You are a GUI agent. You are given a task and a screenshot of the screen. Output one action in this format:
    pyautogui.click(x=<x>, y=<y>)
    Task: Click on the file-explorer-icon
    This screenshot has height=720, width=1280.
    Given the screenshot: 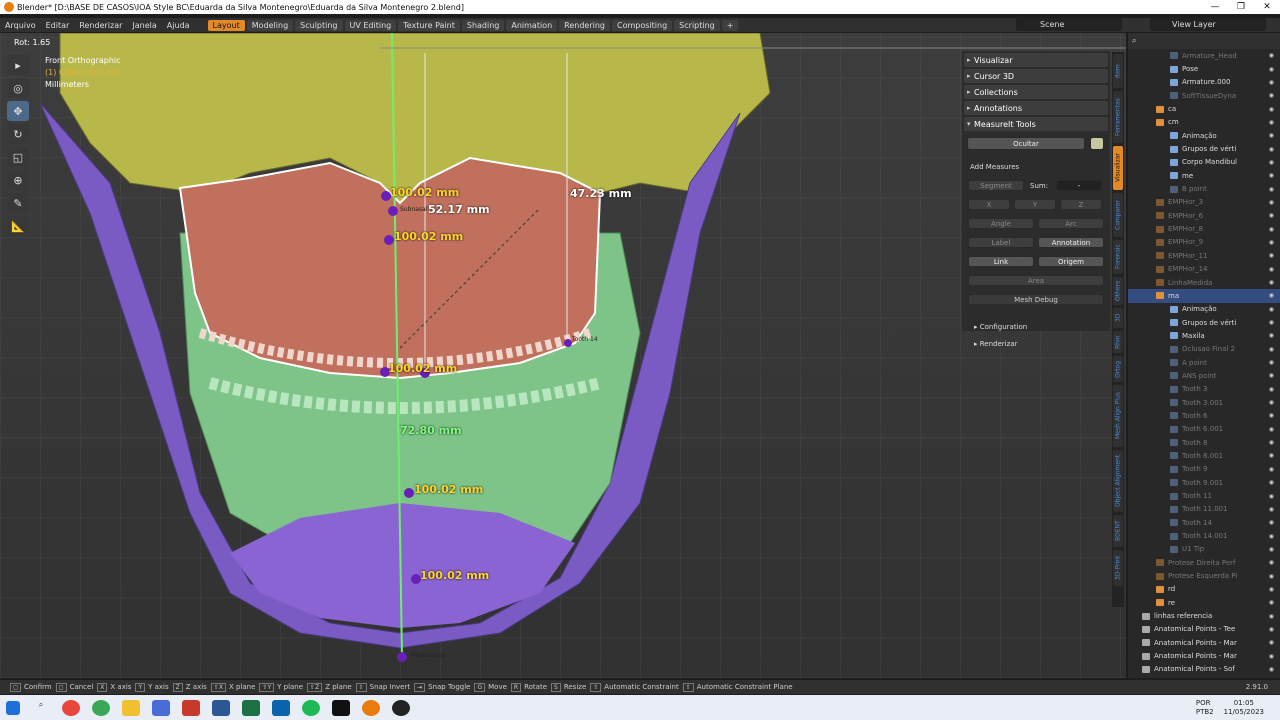 What is the action you would take?
    pyautogui.click(x=131, y=707)
    